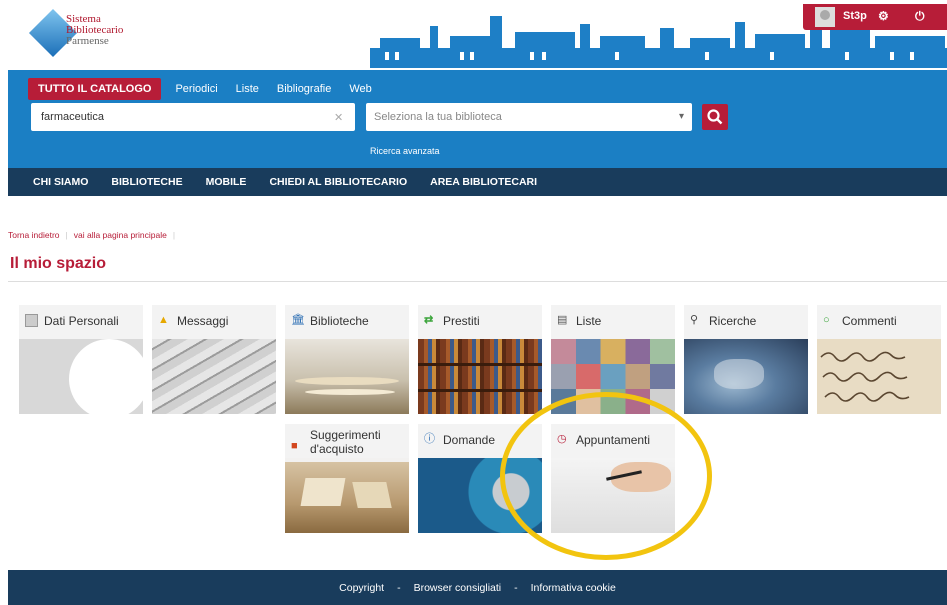 Image resolution: width=947 pixels, height=605 pixels. What do you see at coordinates (573, 588) in the screenshot?
I see `footer-cookie-link: Informativa cookie` at bounding box center [573, 588].